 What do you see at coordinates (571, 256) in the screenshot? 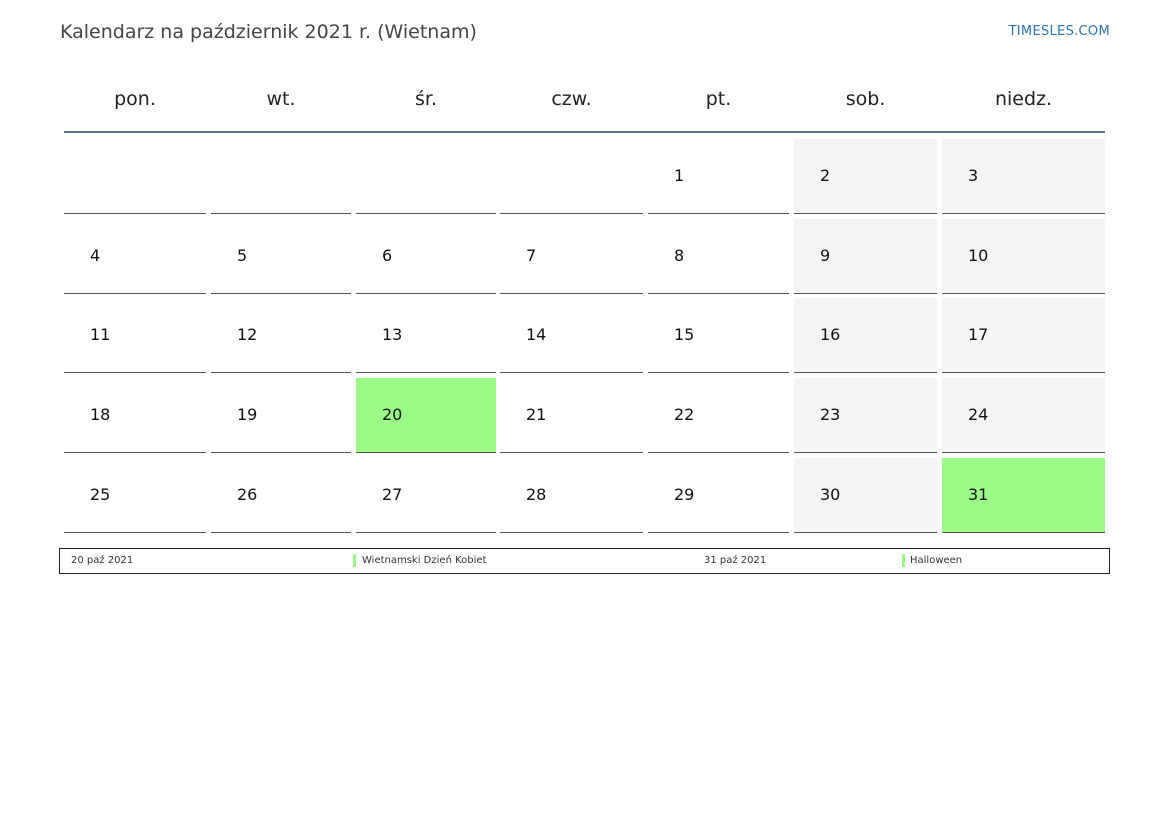
I see `day-cell-7: 7` at bounding box center [571, 256].